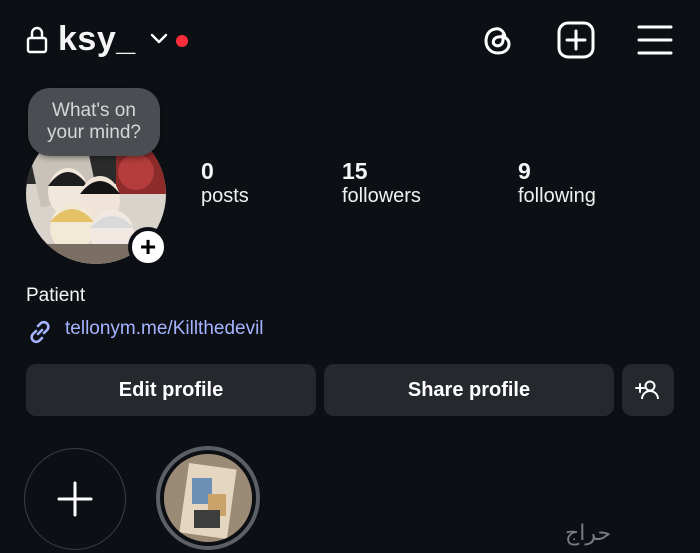  I want to click on stat-followers: 15 followers, so click(381, 183).